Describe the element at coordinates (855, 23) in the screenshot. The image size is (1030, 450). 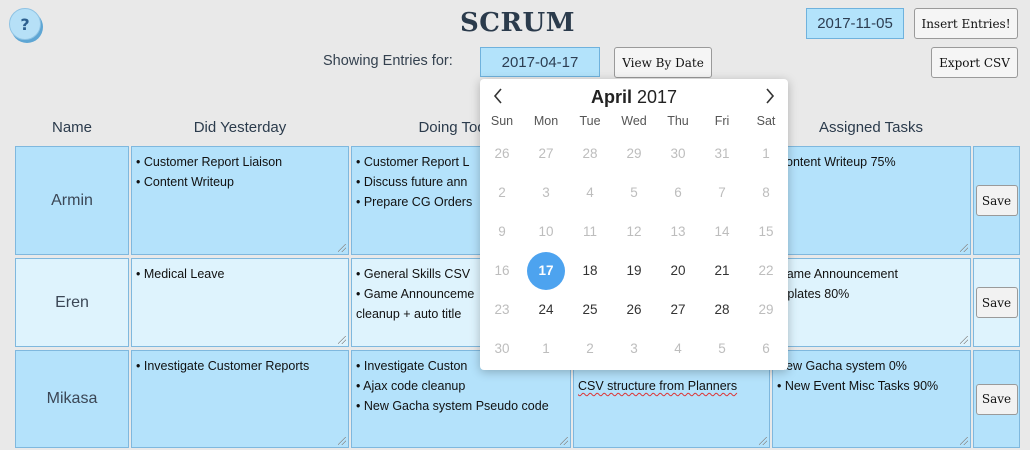
I see `current-date-field: 2017-11-05` at that location.